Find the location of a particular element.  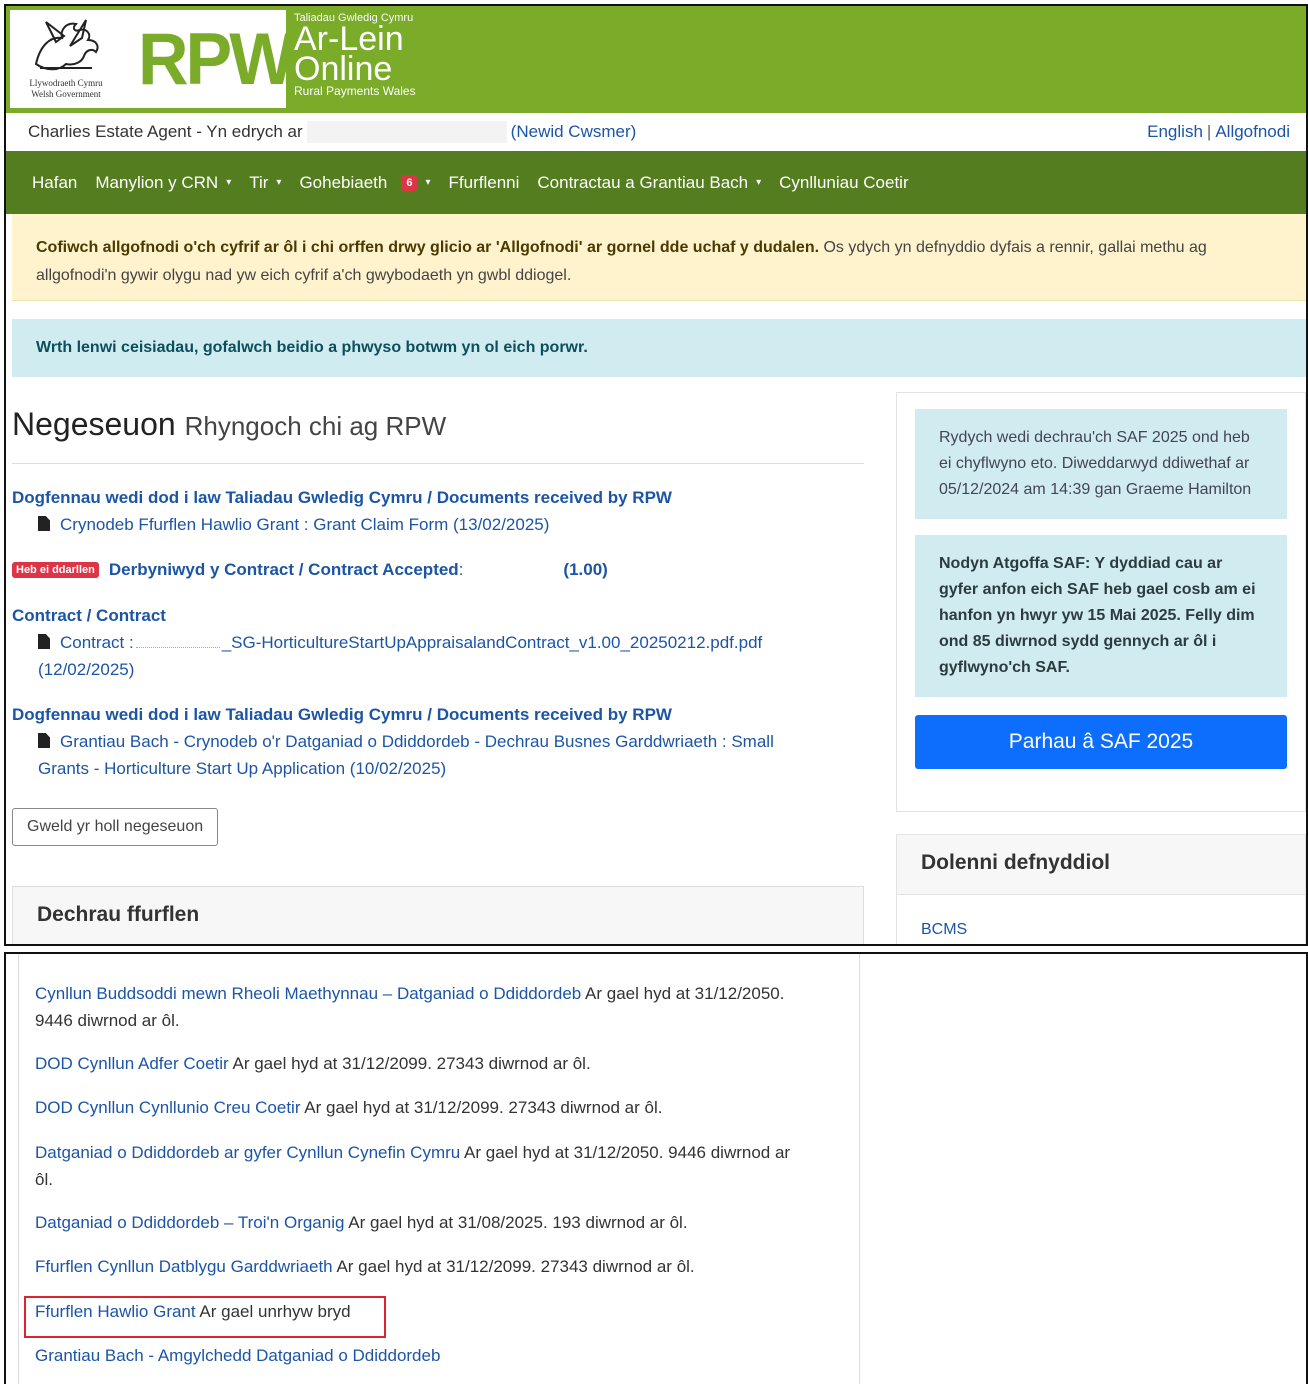

welsh-government-logo: Llywodraeth Cymru Welsh Government is located at coordinates (66, 59).